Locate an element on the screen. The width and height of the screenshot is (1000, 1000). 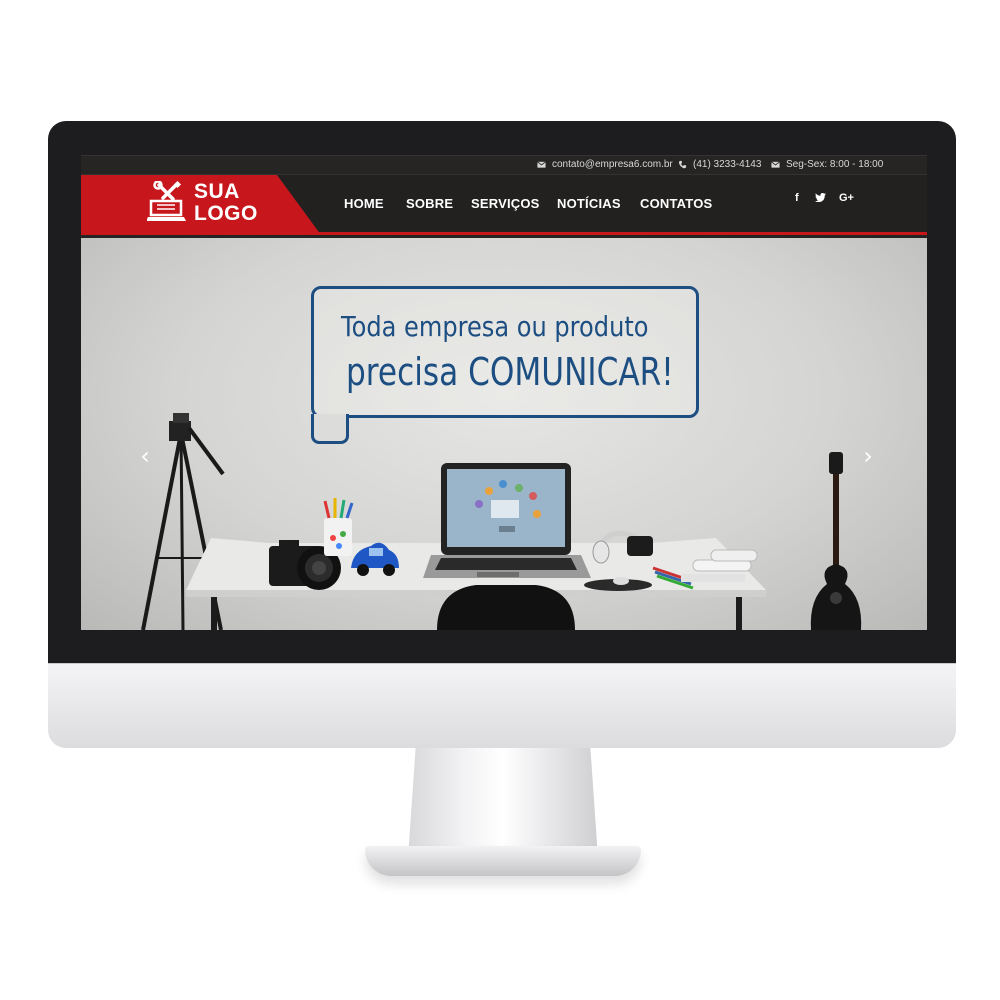
monitor-foot is located at coordinates (503, 861).